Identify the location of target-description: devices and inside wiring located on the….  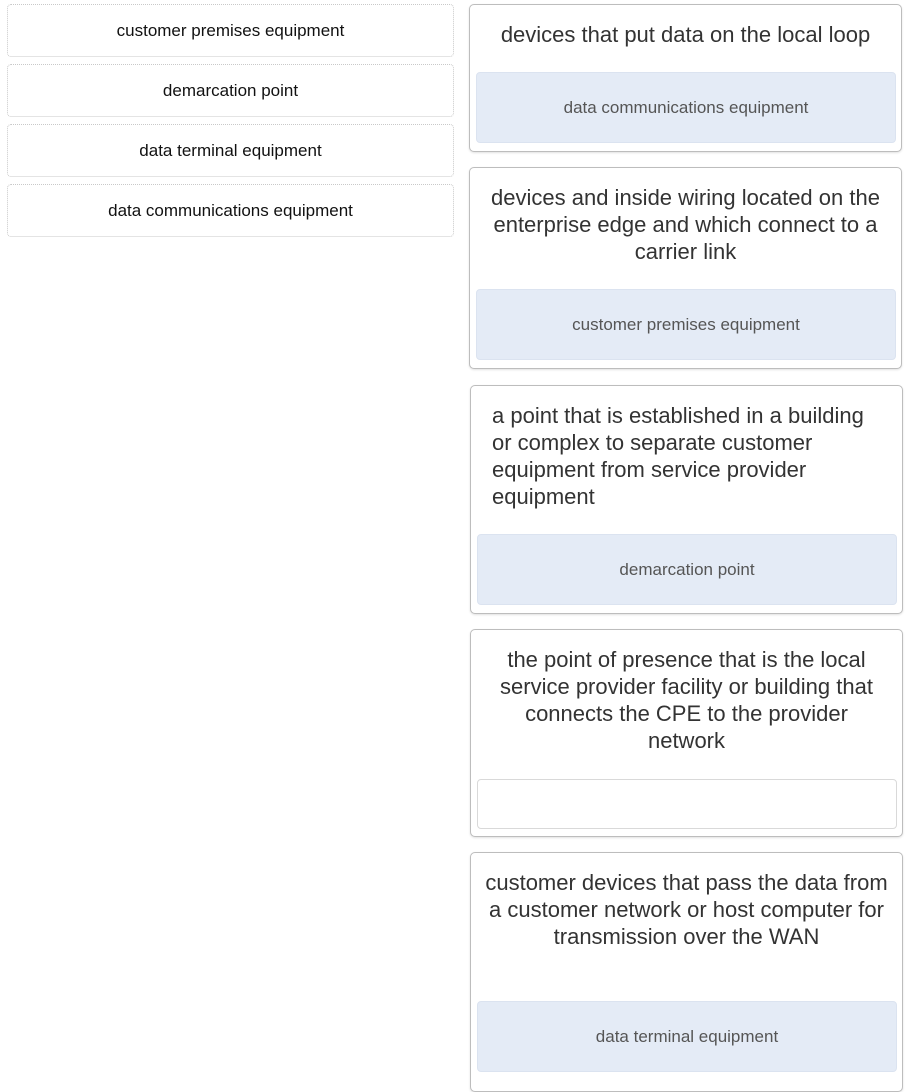
(685, 224).